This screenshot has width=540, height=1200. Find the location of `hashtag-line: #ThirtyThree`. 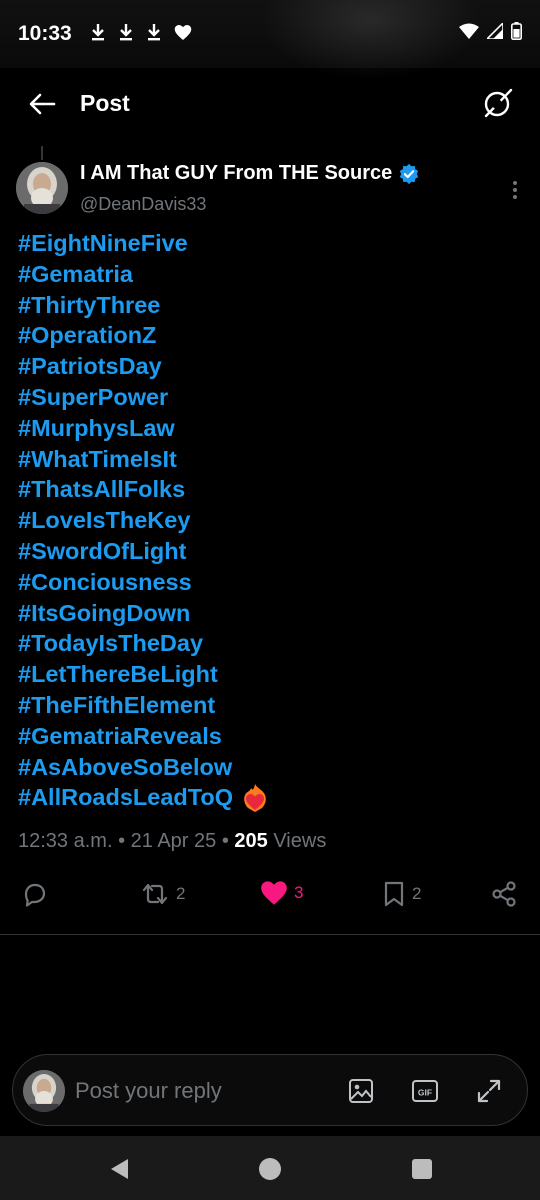

hashtag-line: #ThirtyThree is located at coordinates (268, 305).